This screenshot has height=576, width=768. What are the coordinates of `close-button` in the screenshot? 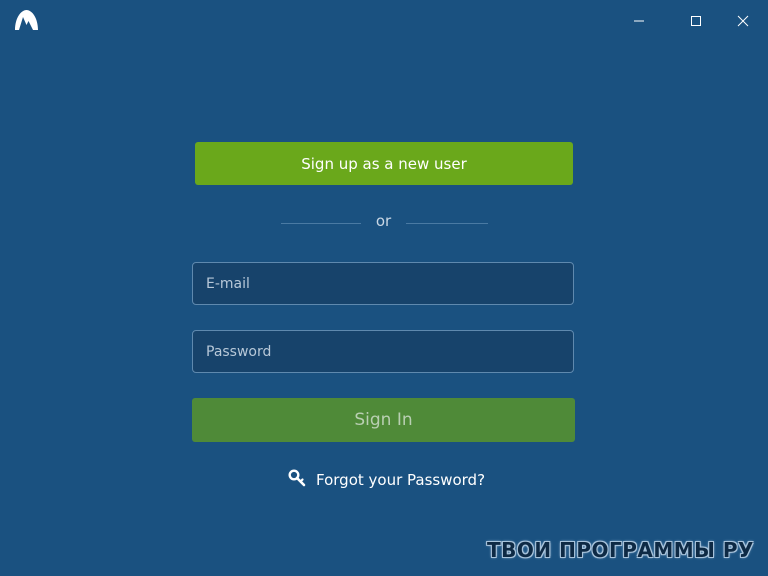 It's located at (743, 21).